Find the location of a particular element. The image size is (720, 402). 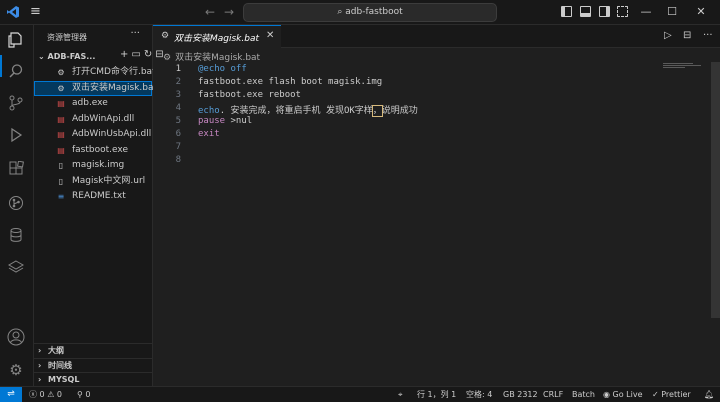

menu-icon: ≡ is located at coordinates (38, 12).